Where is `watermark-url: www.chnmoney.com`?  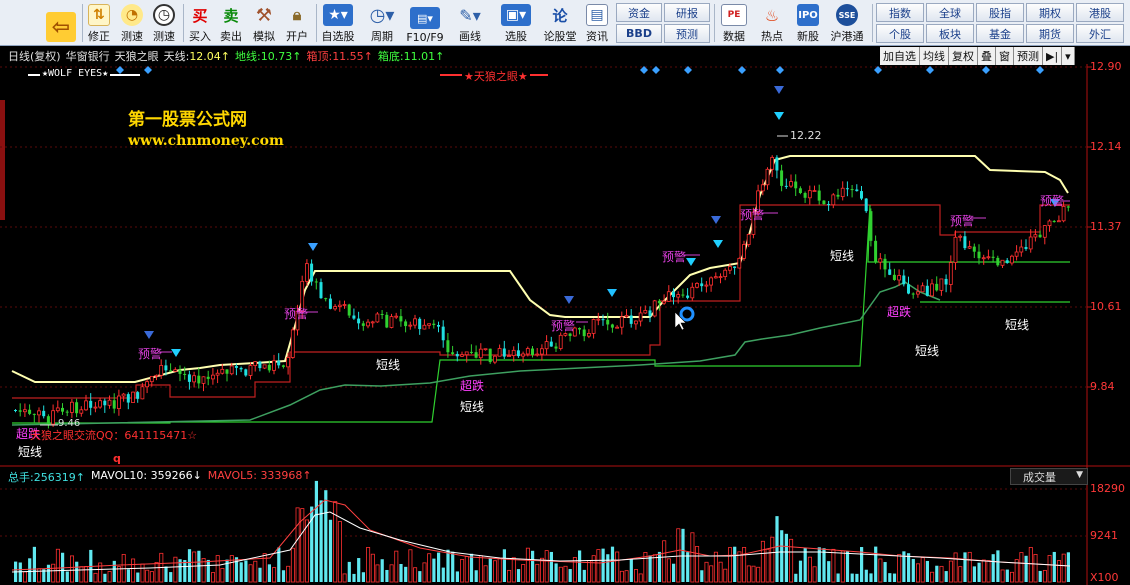
watermark-url: www.chnmoney.com is located at coordinates (206, 141).